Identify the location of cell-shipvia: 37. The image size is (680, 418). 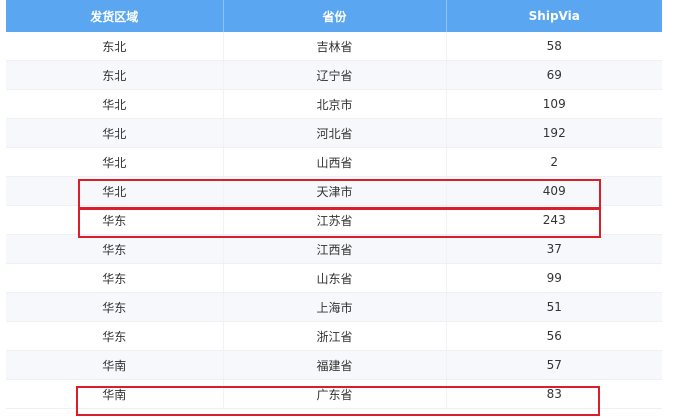
(554, 249).